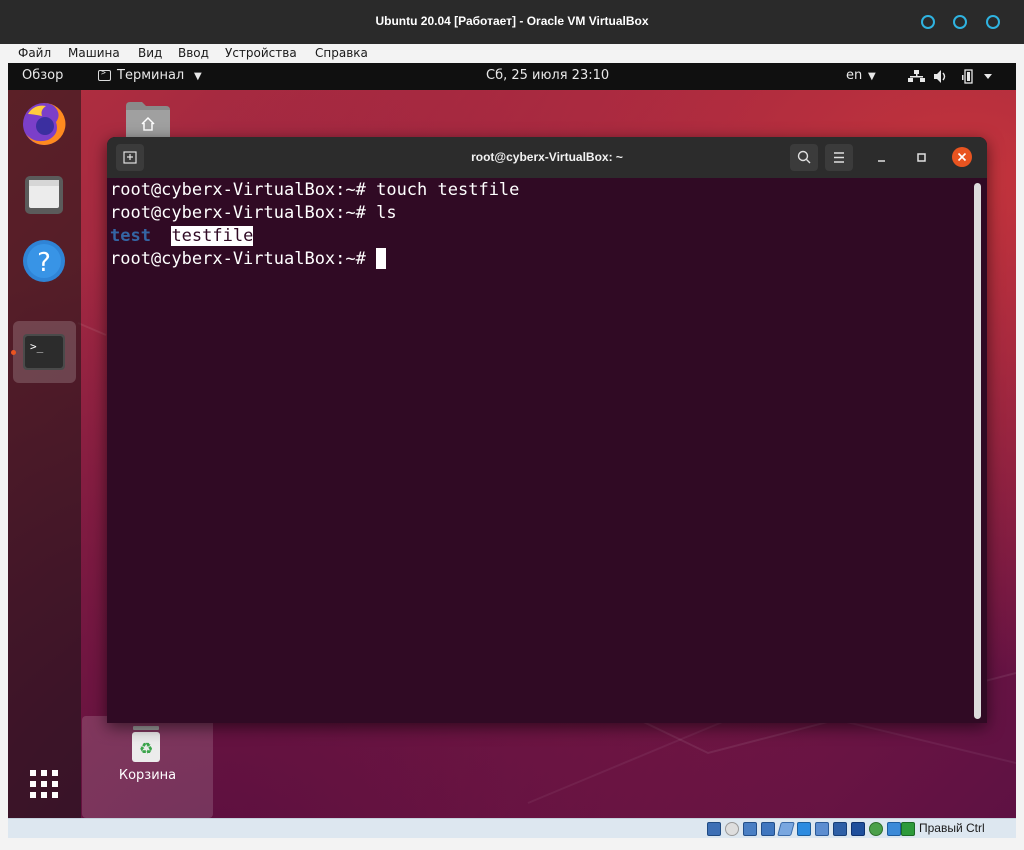 This screenshot has width=1024, height=850. Describe the element at coordinates (894, 829) in the screenshot. I see `mouse-integration-icon` at that location.